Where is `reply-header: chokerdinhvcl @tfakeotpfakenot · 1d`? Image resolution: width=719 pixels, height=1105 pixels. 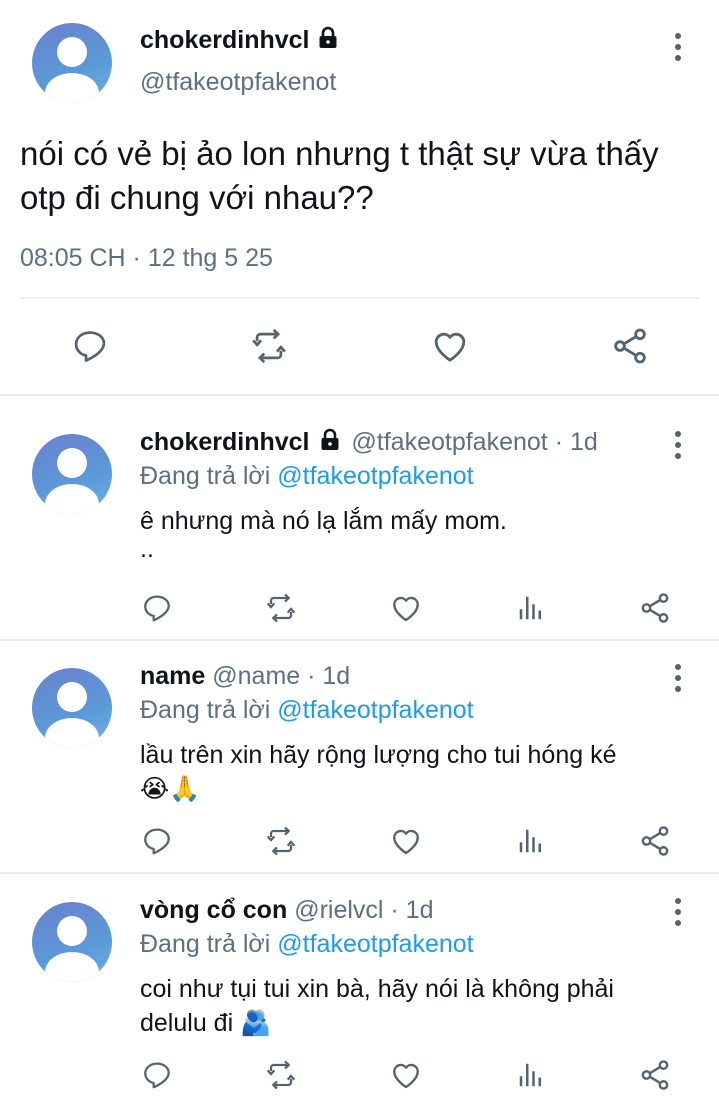
reply-header: chokerdinhvcl @tfakeotpfakenot · 1d is located at coordinates (369, 442).